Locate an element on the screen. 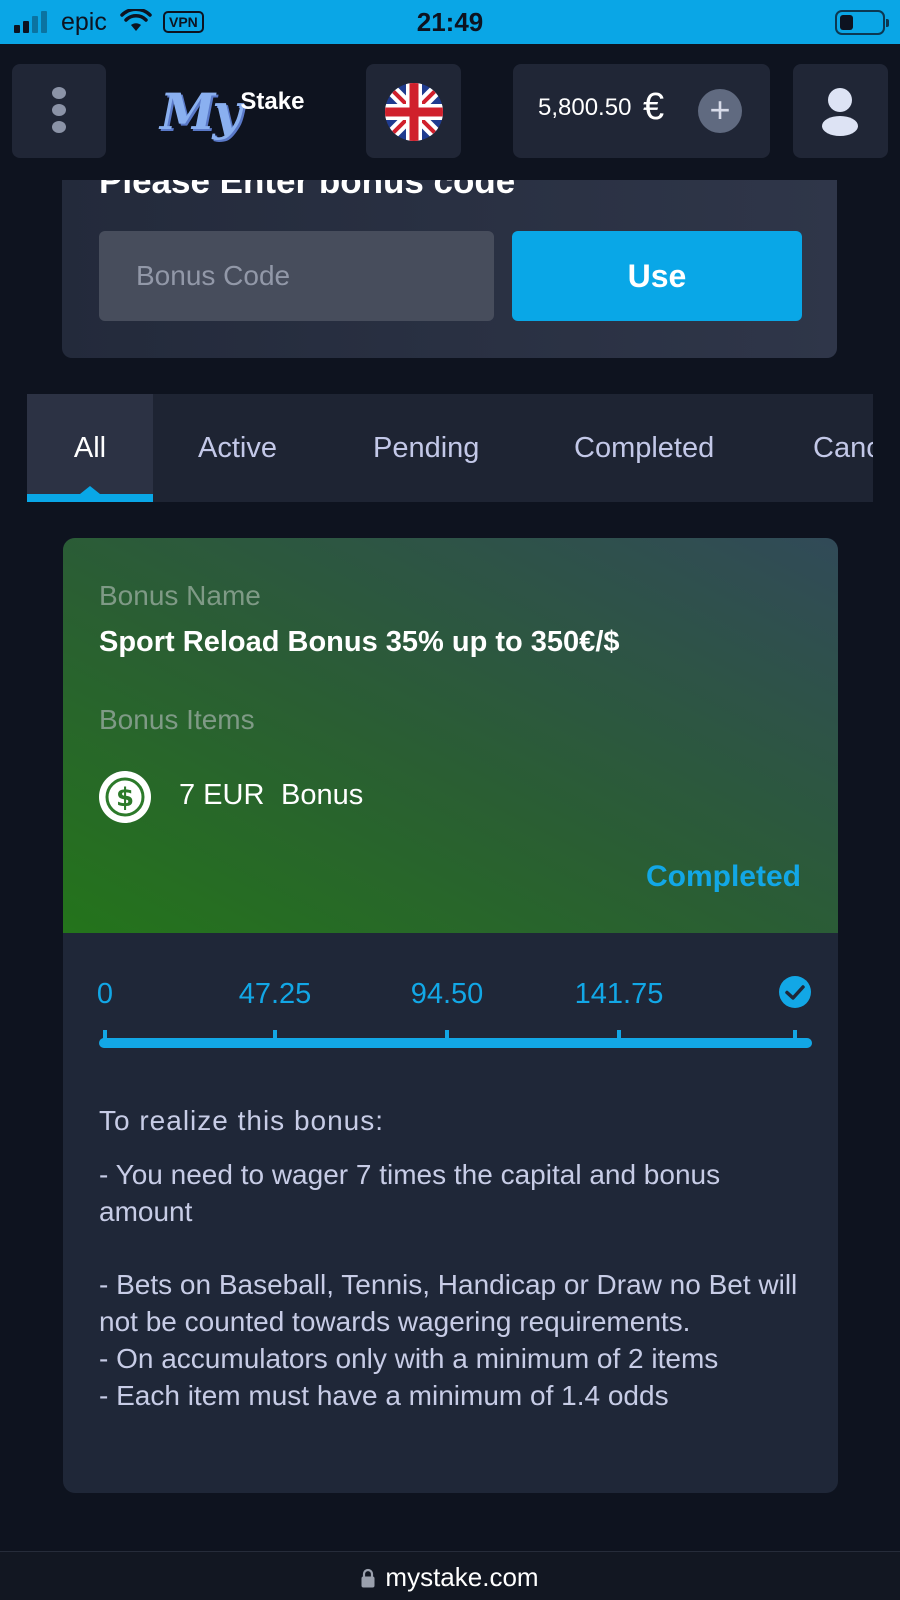  bonus-code-panel: Please Enter bonus code Use is located at coordinates (449, 269).